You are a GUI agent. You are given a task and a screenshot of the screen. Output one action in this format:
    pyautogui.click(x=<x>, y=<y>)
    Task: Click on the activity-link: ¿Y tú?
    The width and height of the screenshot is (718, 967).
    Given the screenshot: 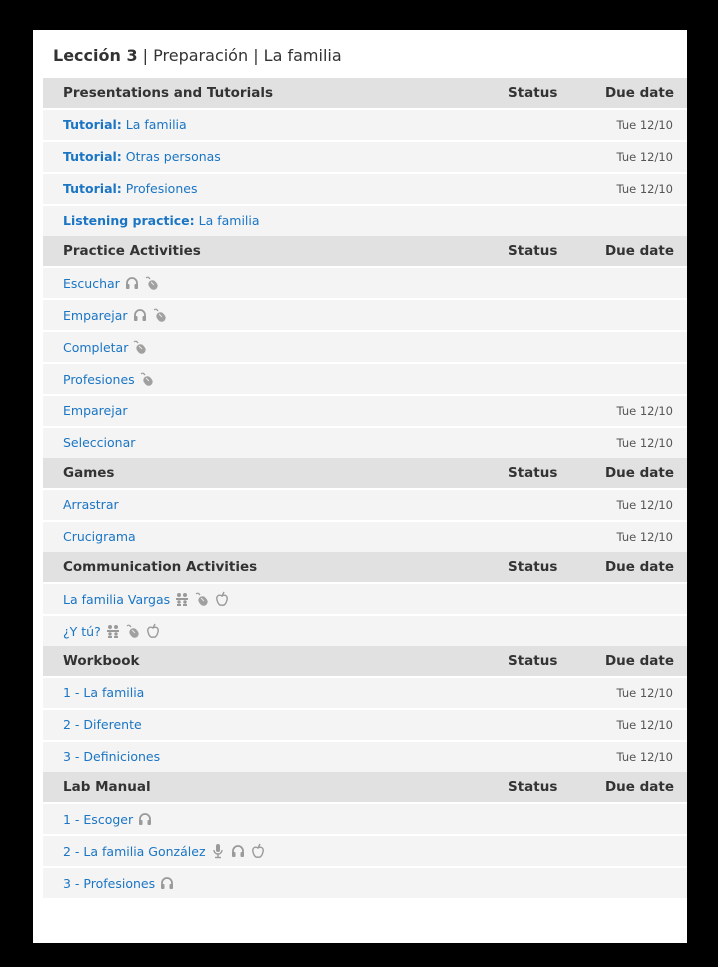 What is the action you would take?
    pyautogui.click(x=112, y=631)
    